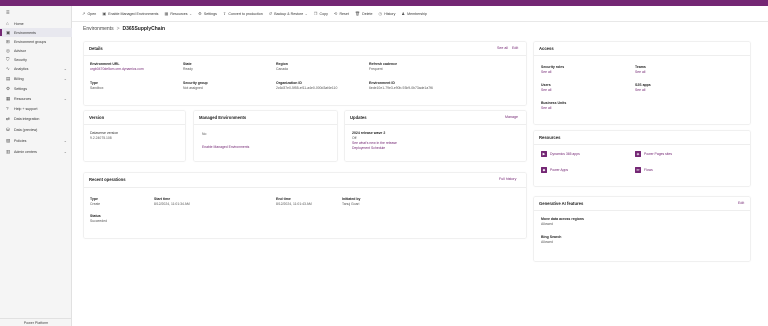 The image size is (768, 326). Describe the element at coordinates (417, 13) in the screenshot. I see `toolbar-button-label: Membership` at that location.